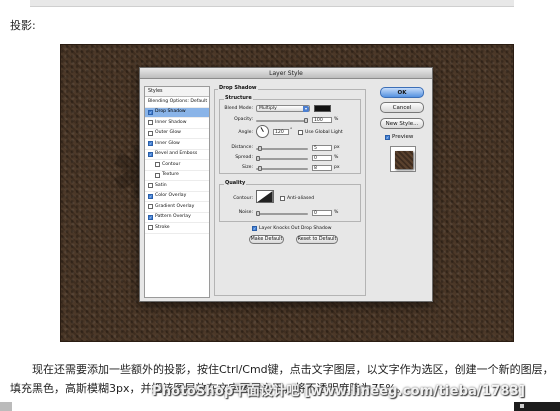 Image resolution: width=560 pixels, height=411 pixels. What do you see at coordinates (244, 157) in the screenshot?
I see `spread-label: Spread:` at bounding box center [244, 157].